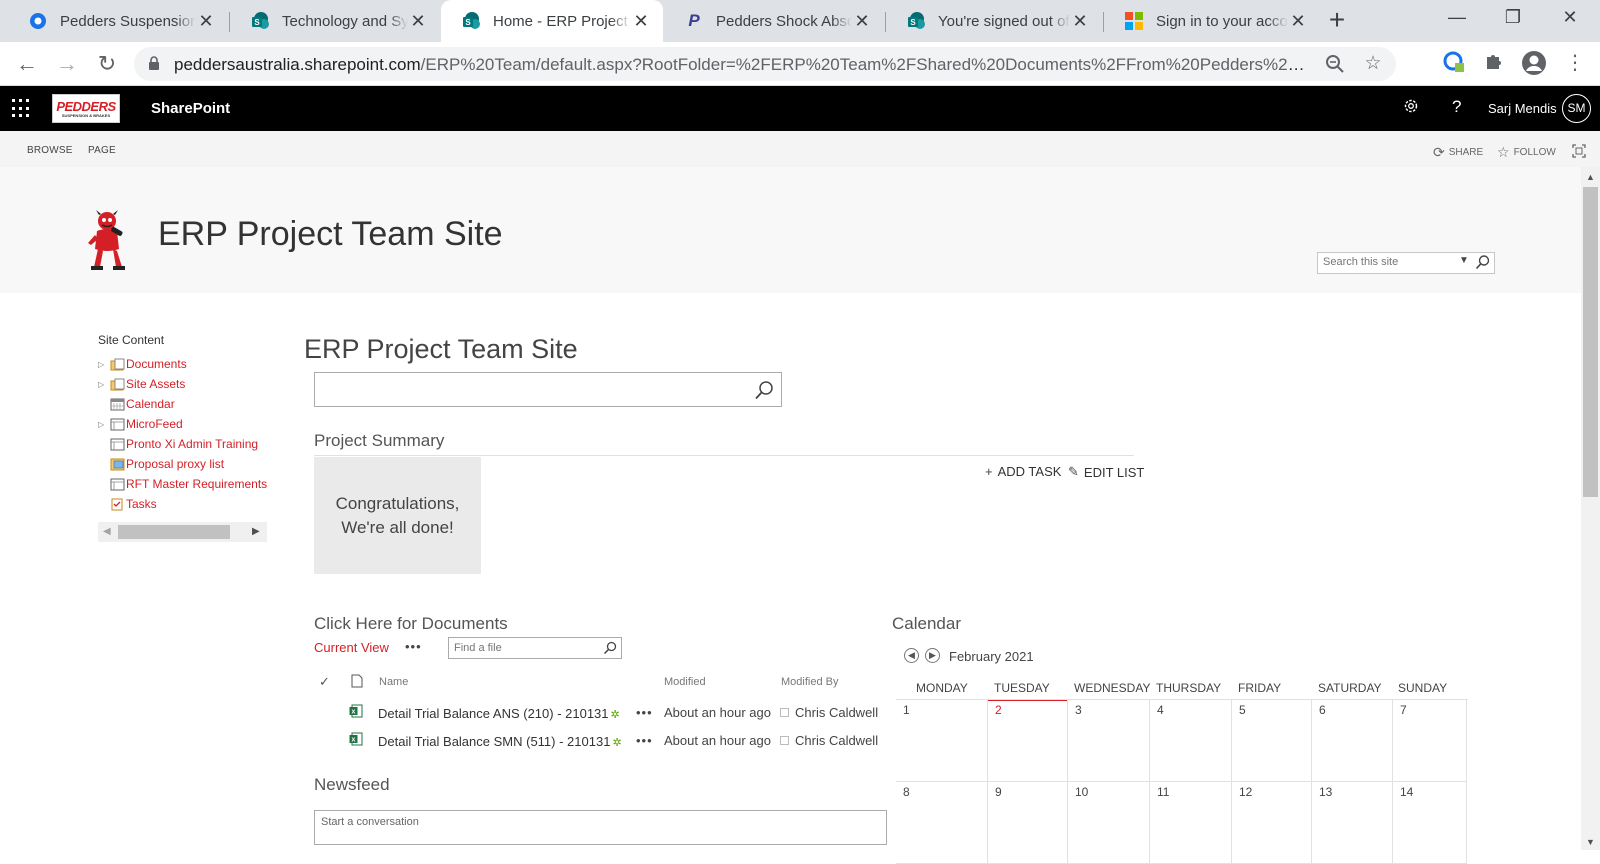 Image resolution: width=1600 pixels, height=864 pixels. Describe the element at coordinates (1590, 842) in the screenshot. I see `scroll-down-icon: ▼` at that location.